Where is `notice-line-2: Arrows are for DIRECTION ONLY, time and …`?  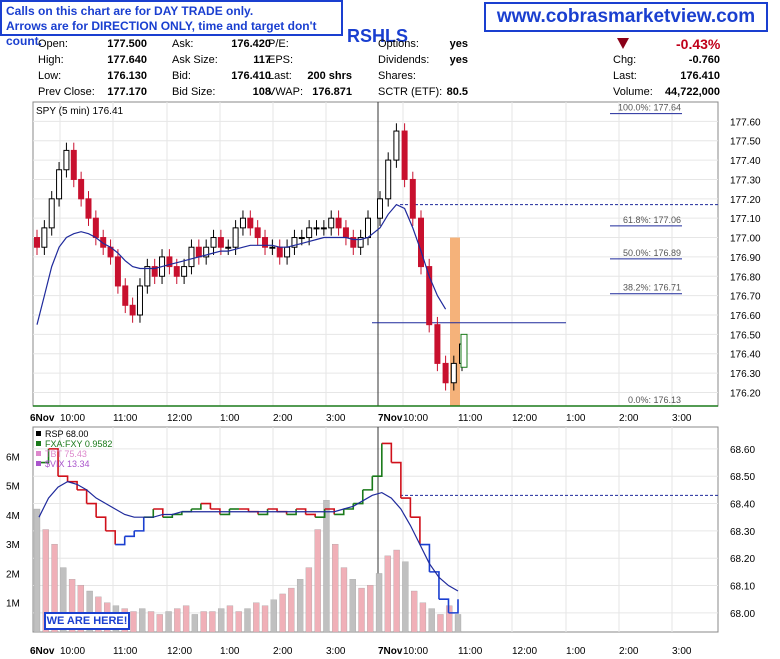 notice-line-2: Arrows are for DIRECTION ONLY, time and … is located at coordinates (161, 33).